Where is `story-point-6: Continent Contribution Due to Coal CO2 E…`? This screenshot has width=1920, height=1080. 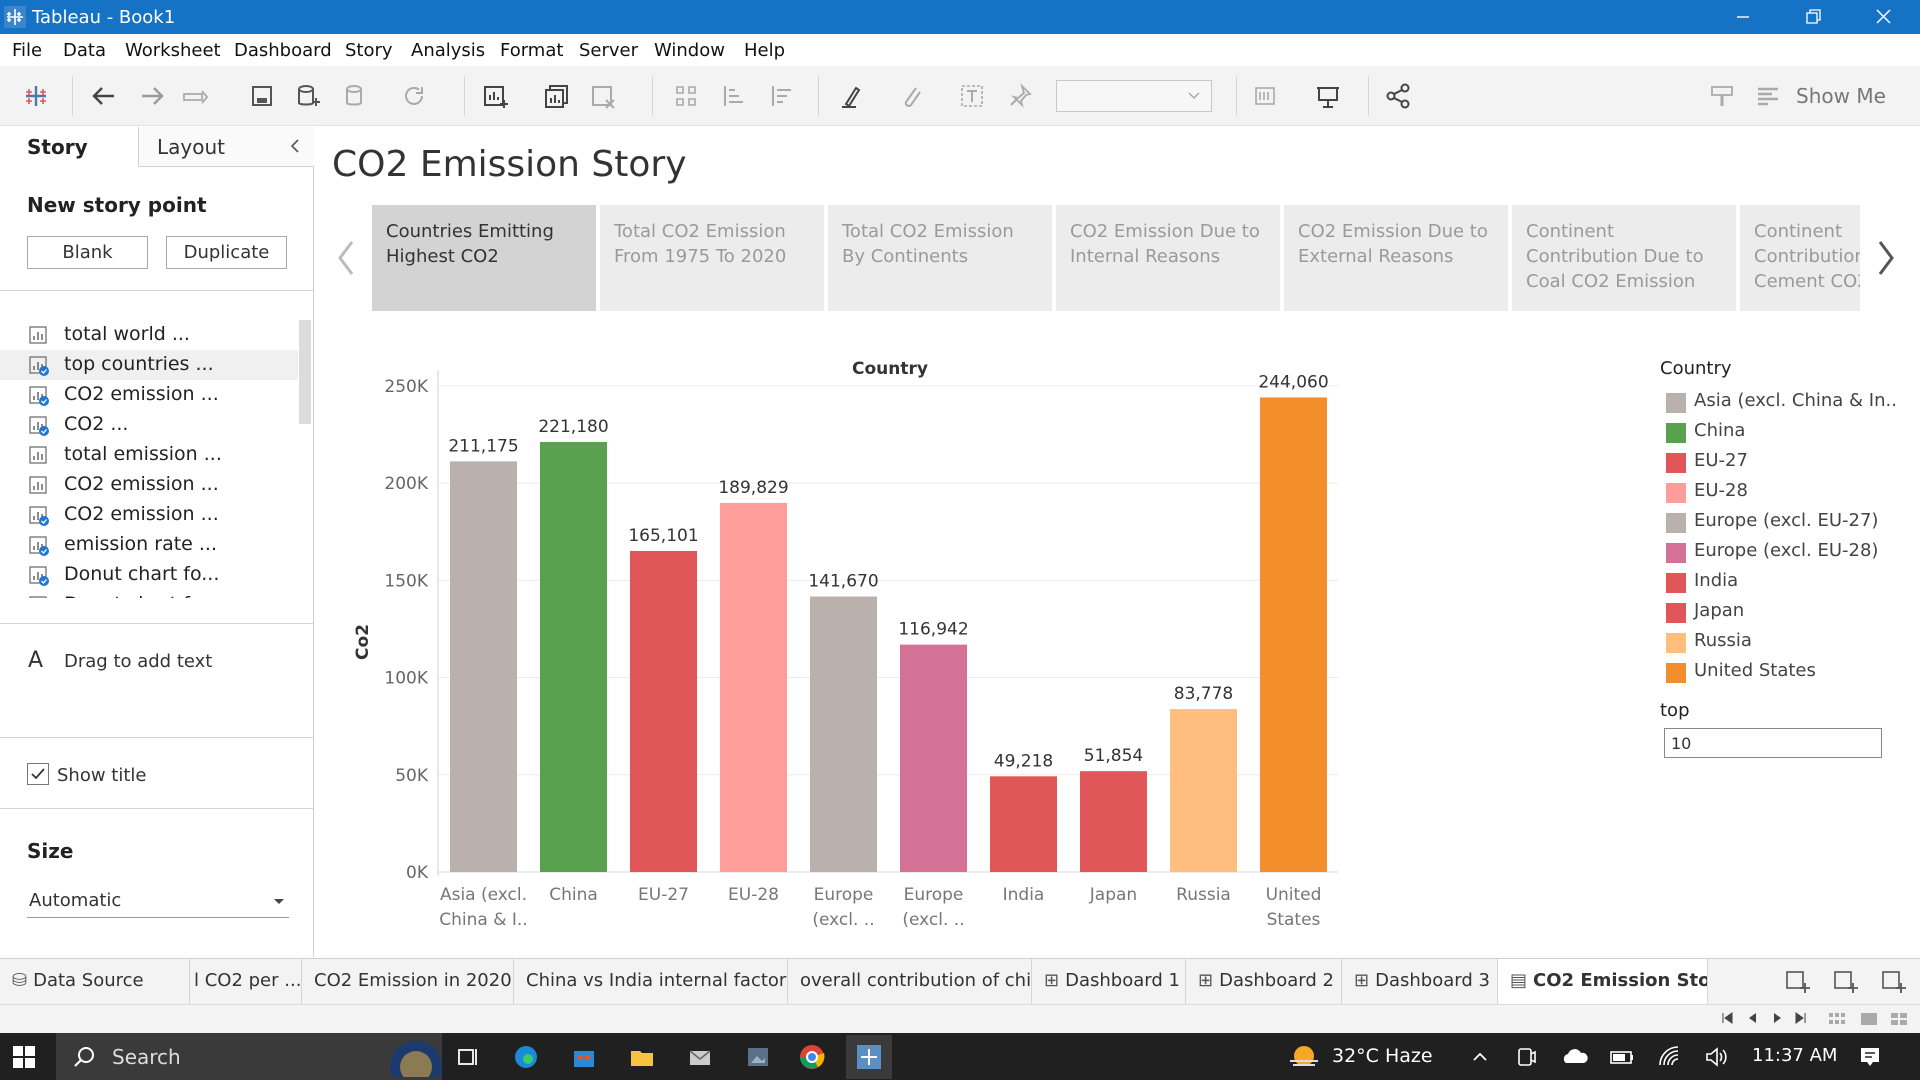
story-point-6: Continent Contribution Due to Coal CO2 E… is located at coordinates (1624, 258).